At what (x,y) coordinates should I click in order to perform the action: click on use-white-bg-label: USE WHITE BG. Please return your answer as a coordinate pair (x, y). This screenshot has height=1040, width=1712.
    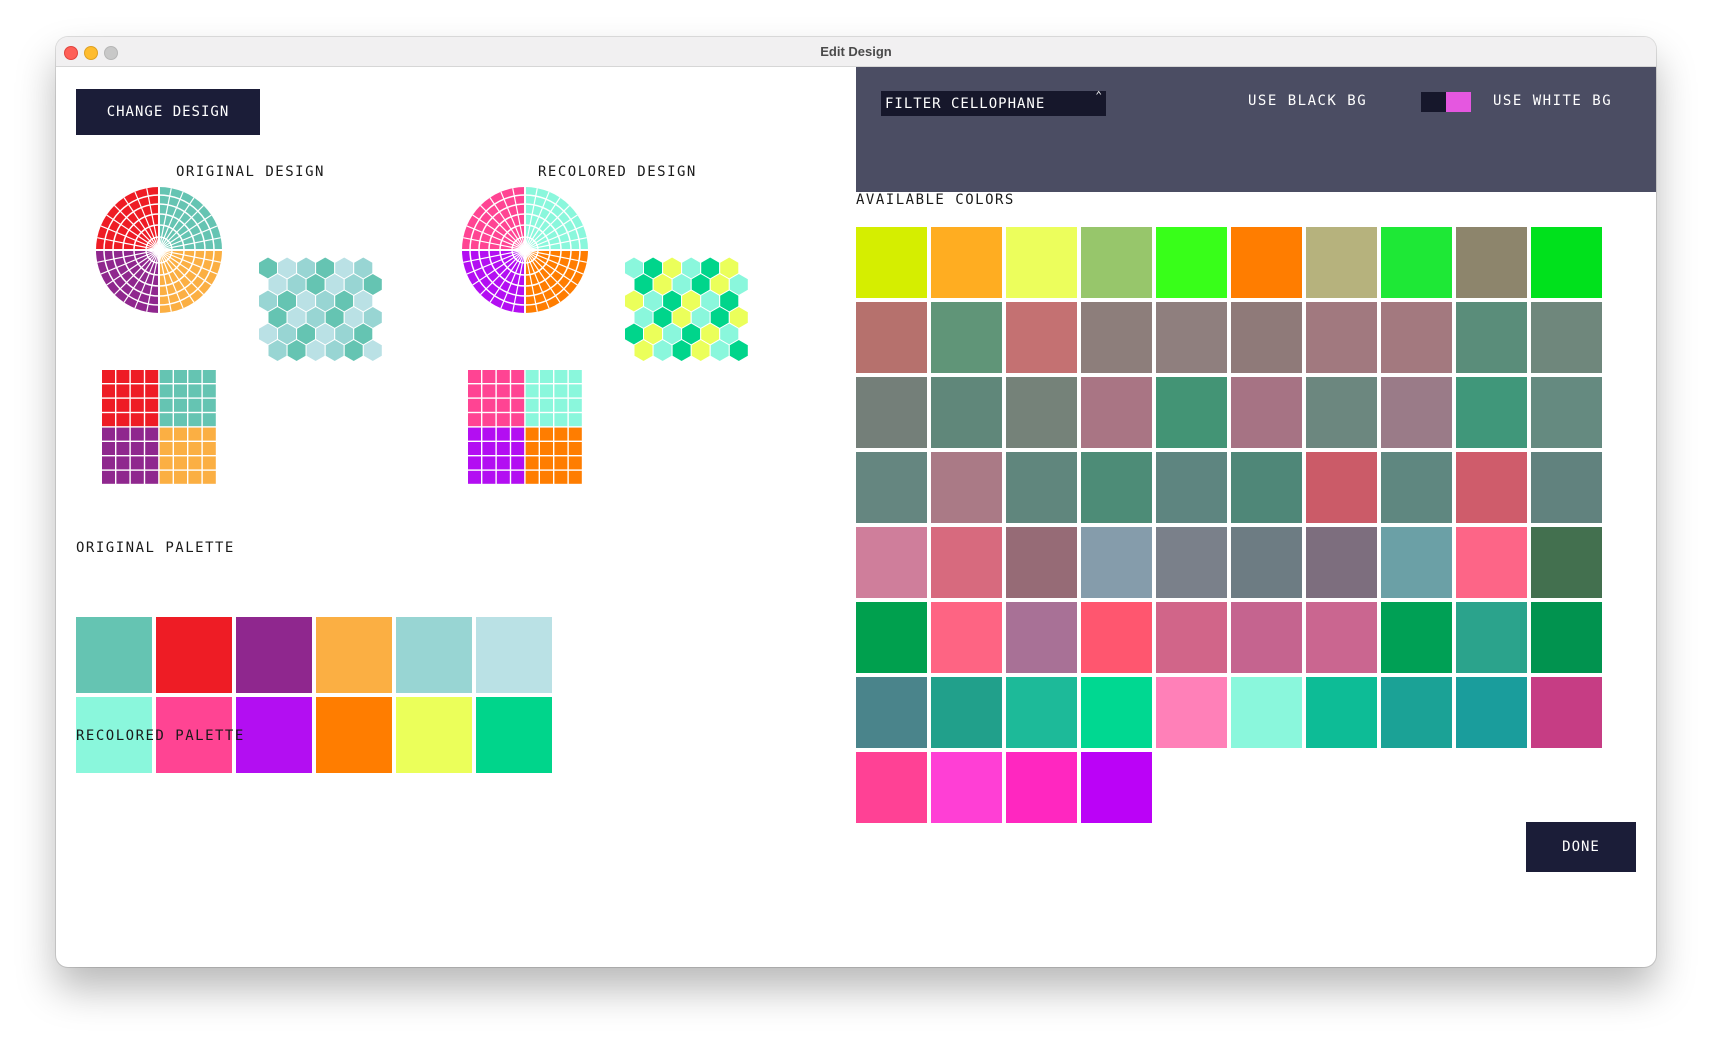
    Looking at the image, I should click on (1553, 101).